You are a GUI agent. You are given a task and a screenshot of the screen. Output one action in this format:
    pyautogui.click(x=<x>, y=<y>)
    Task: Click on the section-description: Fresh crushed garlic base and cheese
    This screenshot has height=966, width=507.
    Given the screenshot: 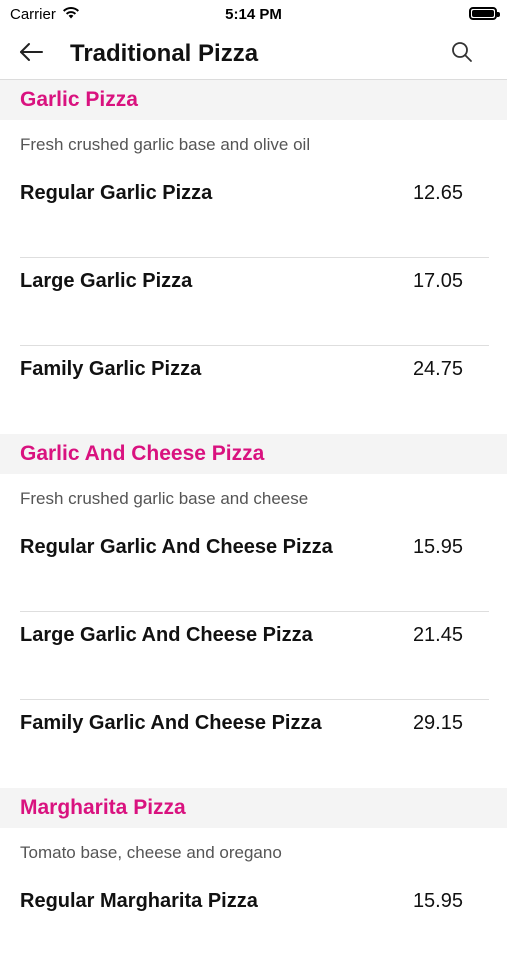 What is the action you would take?
    pyautogui.click(x=164, y=498)
    